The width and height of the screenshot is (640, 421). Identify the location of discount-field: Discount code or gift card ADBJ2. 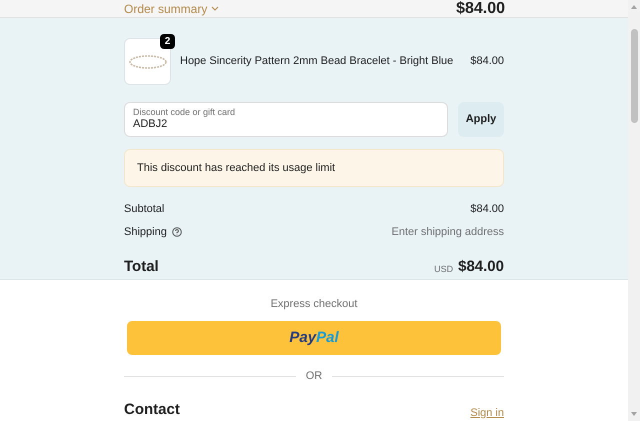
(286, 119).